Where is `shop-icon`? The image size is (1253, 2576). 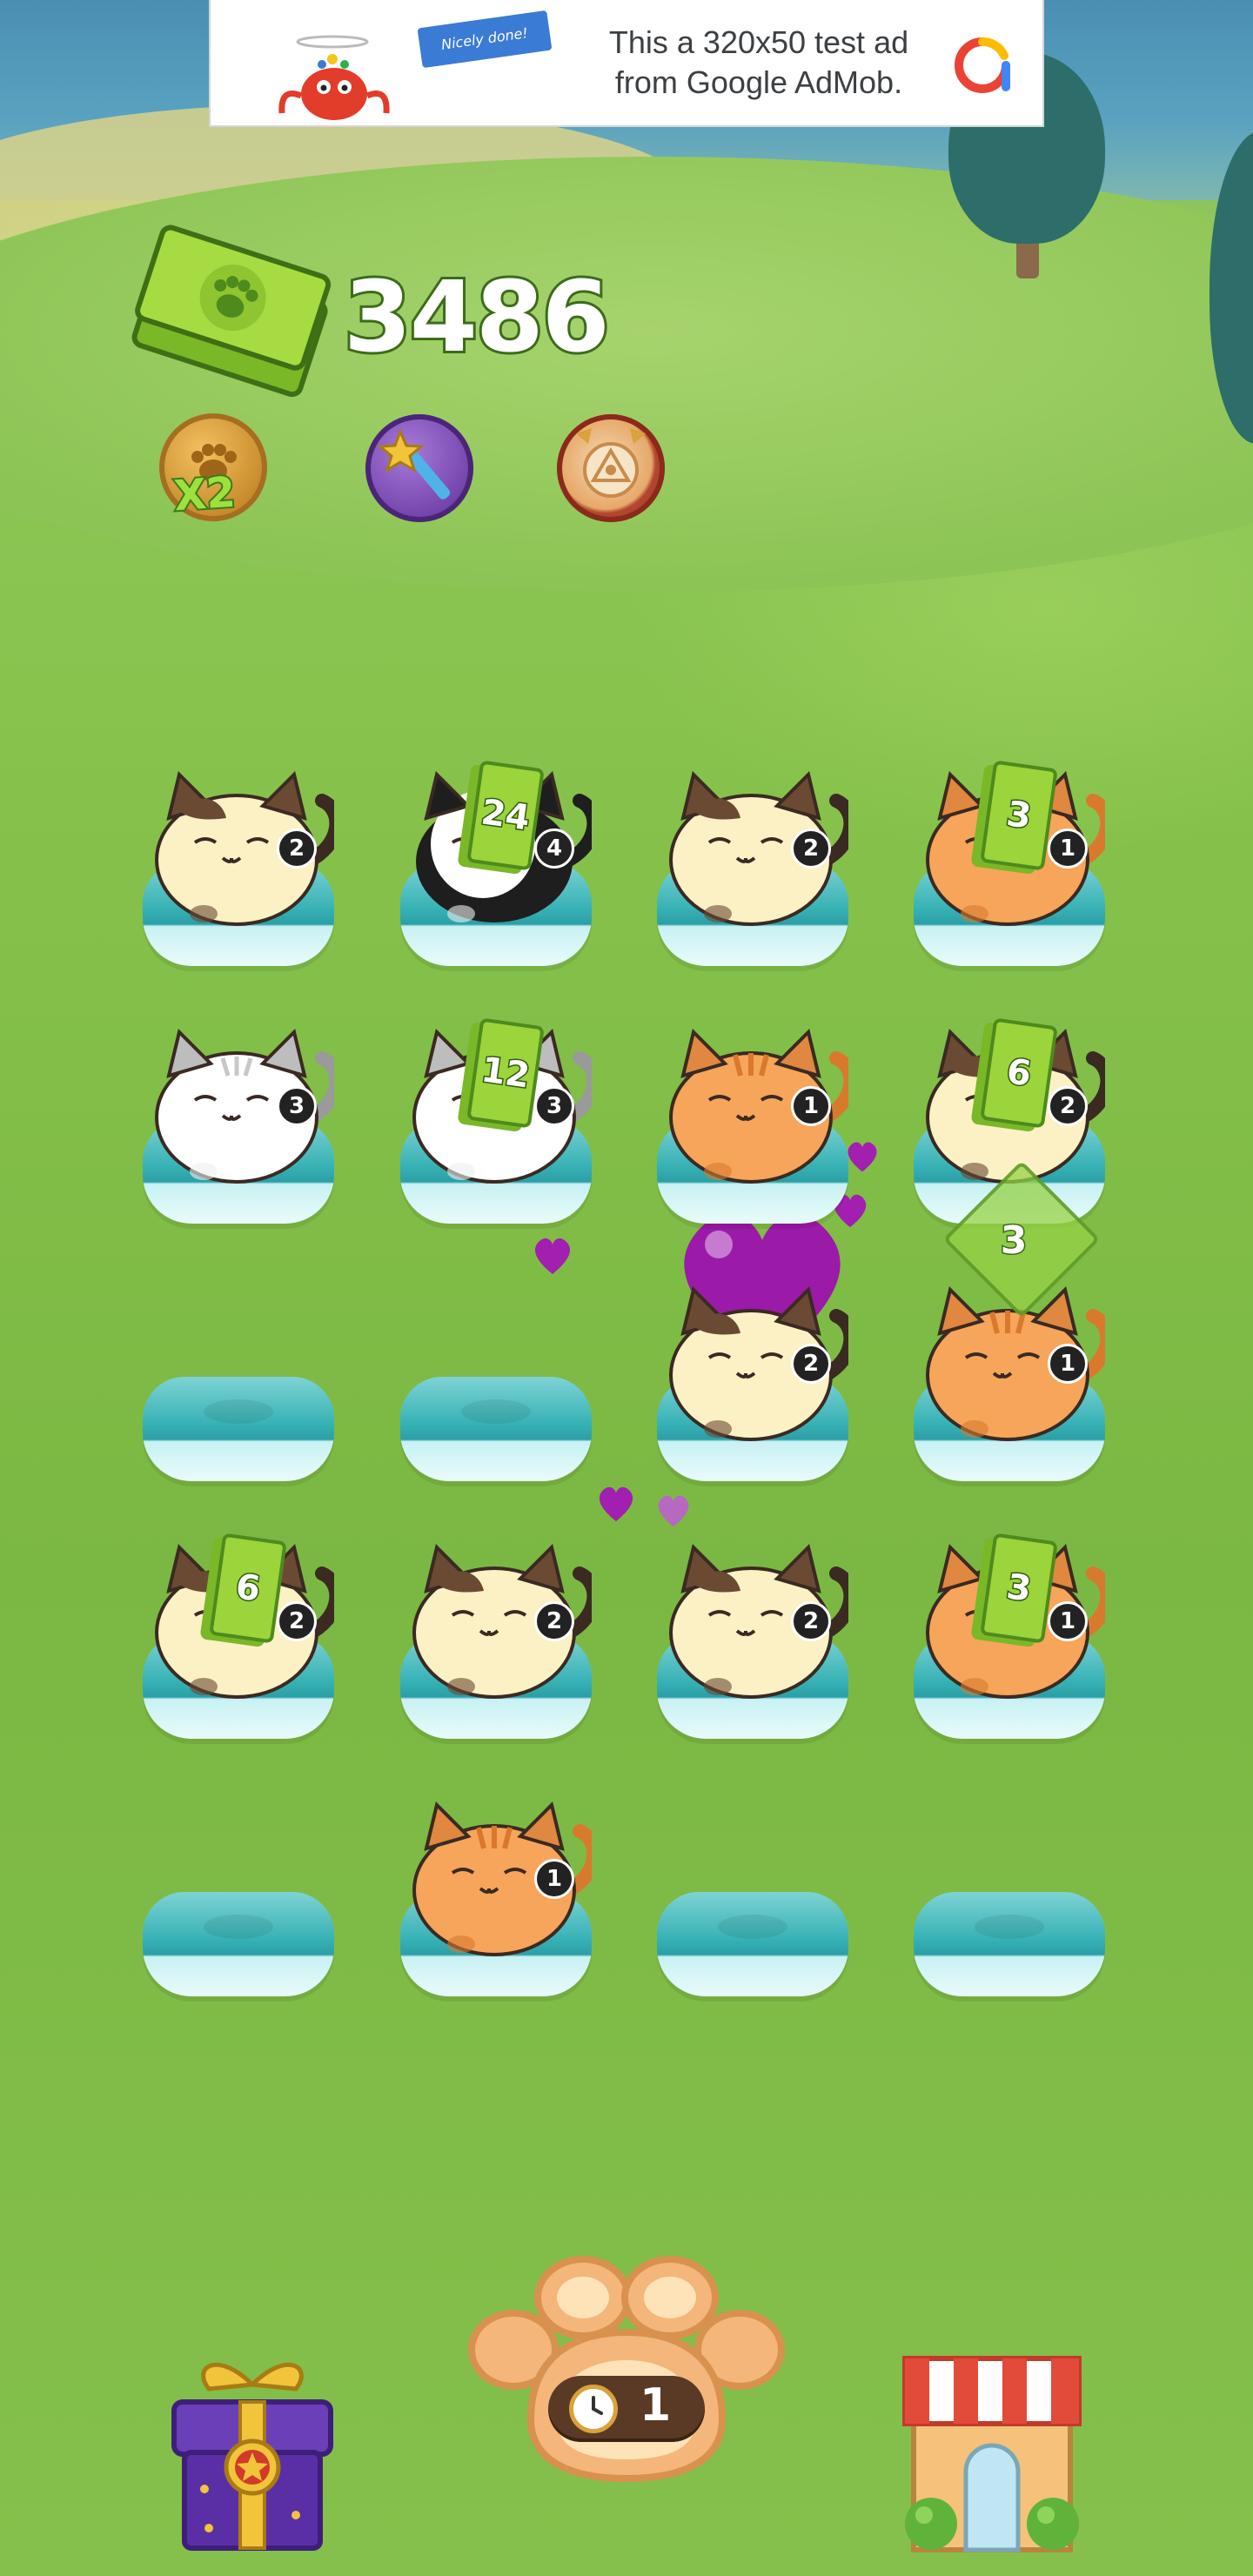 shop-icon is located at coordinates (992, 2450).